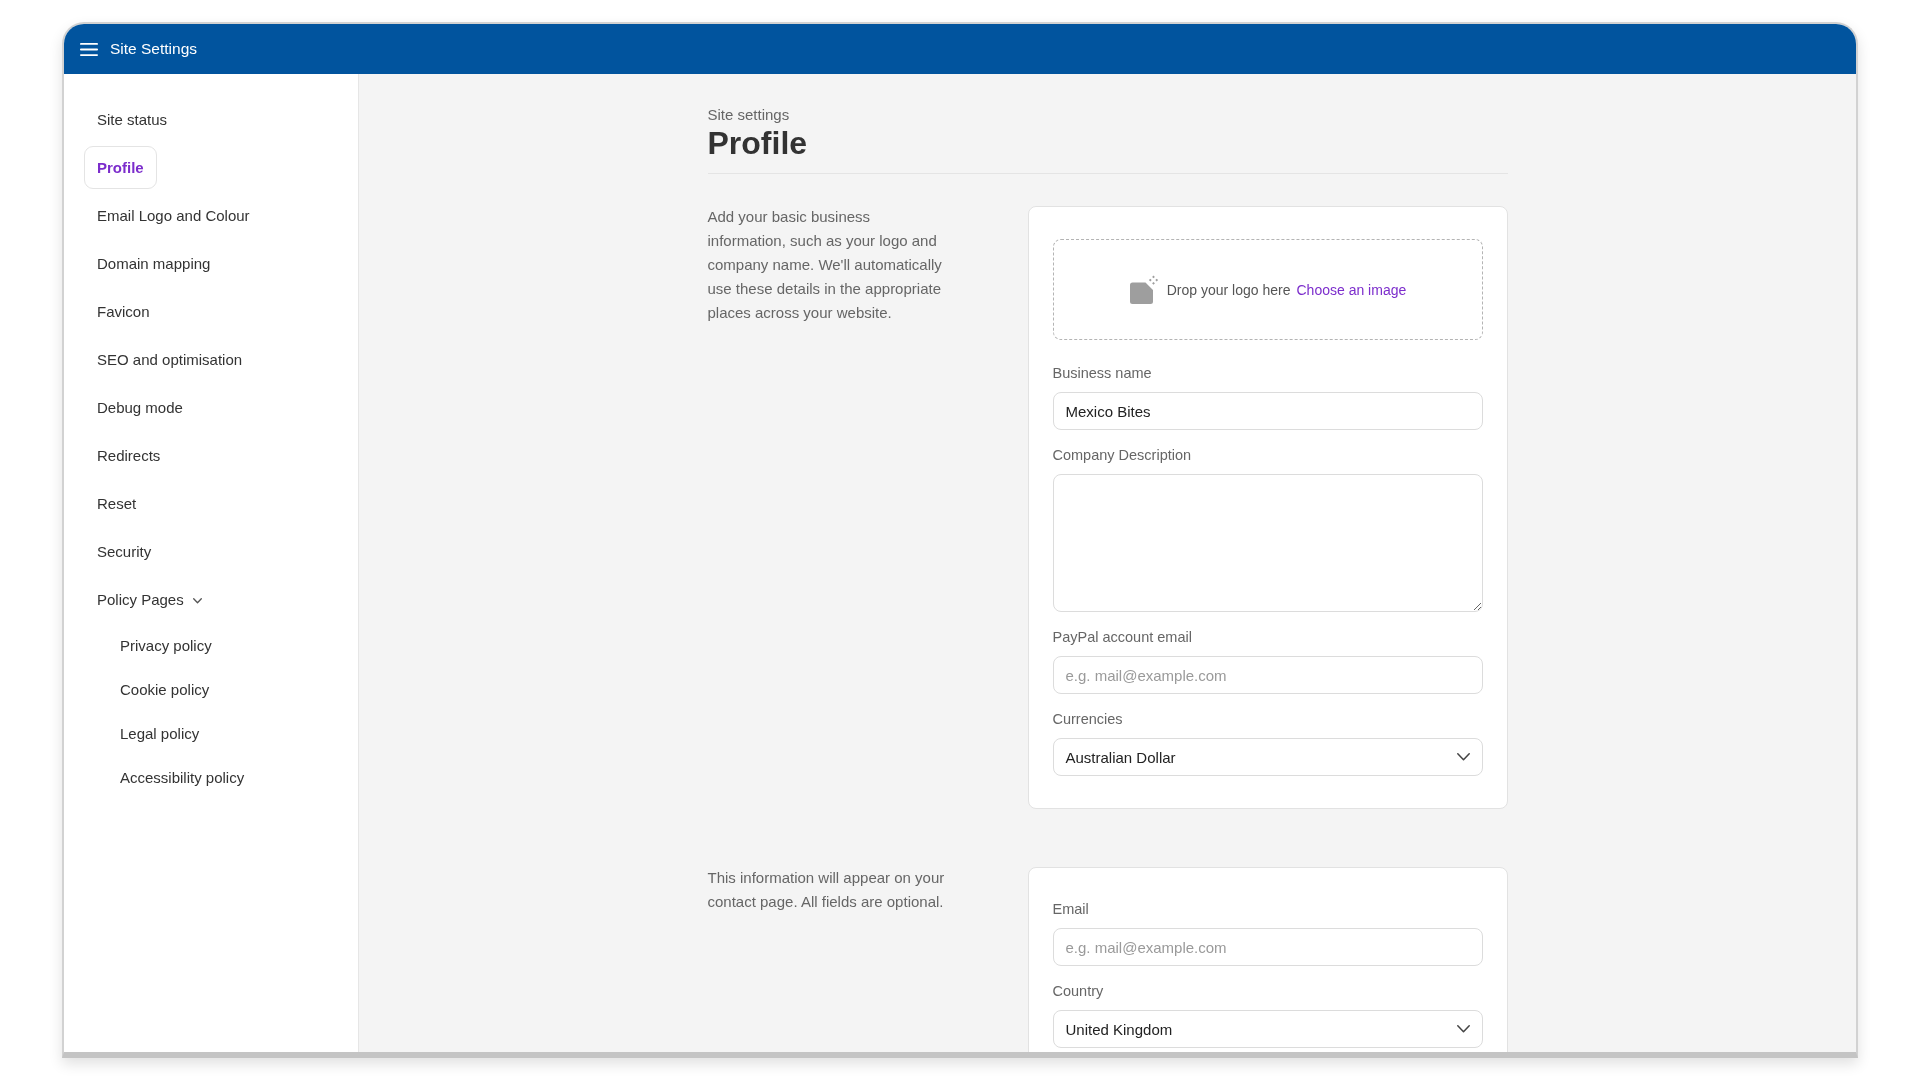  What do you see at coordinates (124, 551) in the screenshot?
I see `sidebar-item: Security` at bounding box center [124, 551].